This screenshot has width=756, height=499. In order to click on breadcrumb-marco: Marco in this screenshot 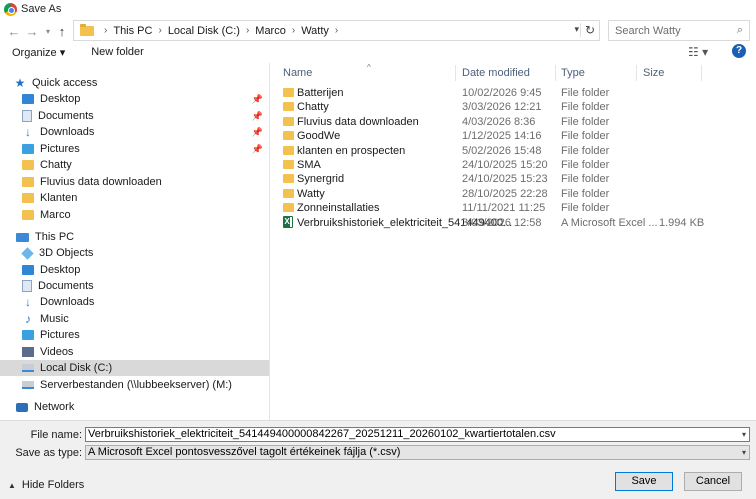, I will do `click(270, 31)`.